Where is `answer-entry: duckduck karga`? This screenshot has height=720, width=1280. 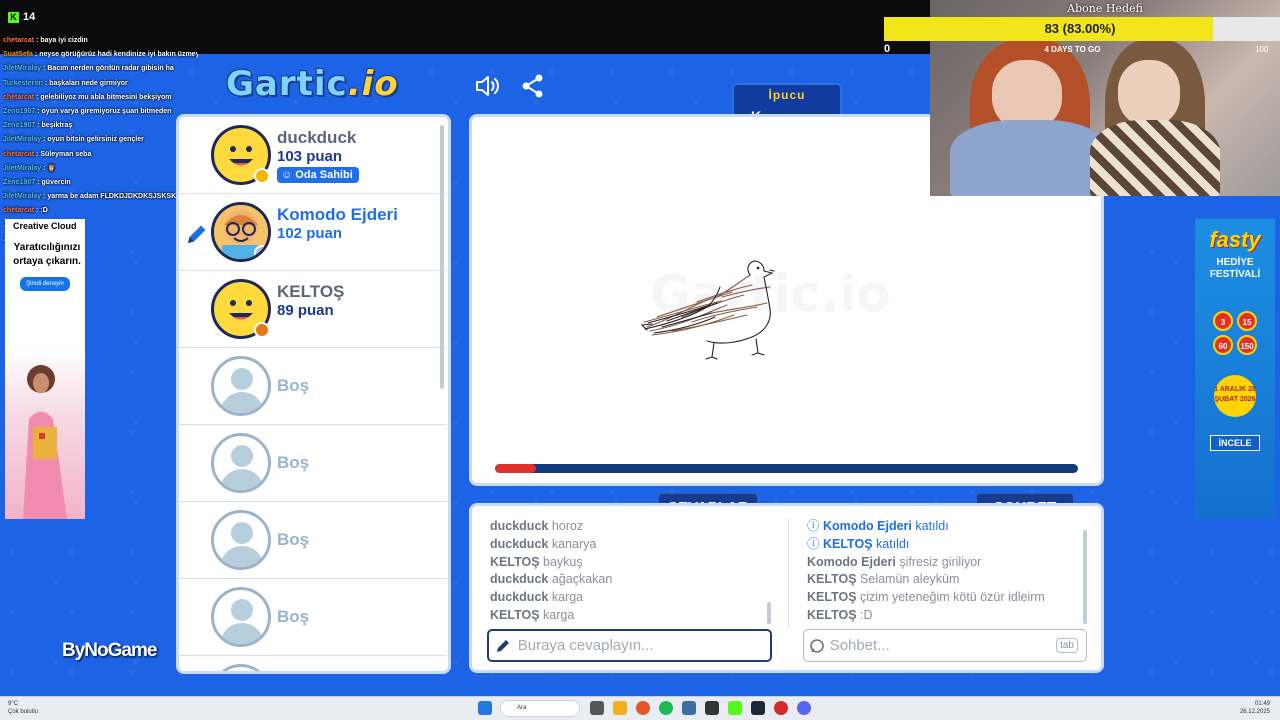
answer-entry: duckduck karga is located at coordinates (630, 598).